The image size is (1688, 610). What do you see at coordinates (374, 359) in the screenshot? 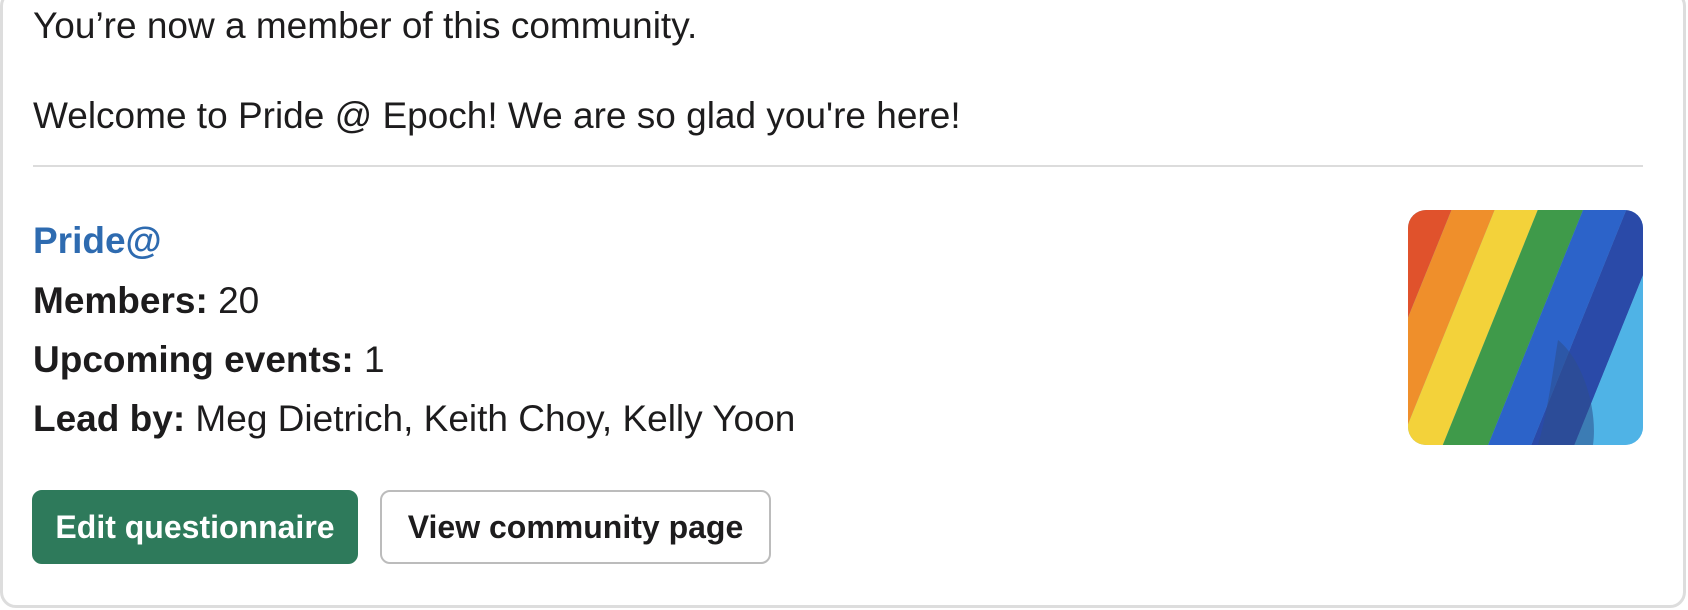
I see `upcoming-events-value: 1` at bounding box center [374, 359].